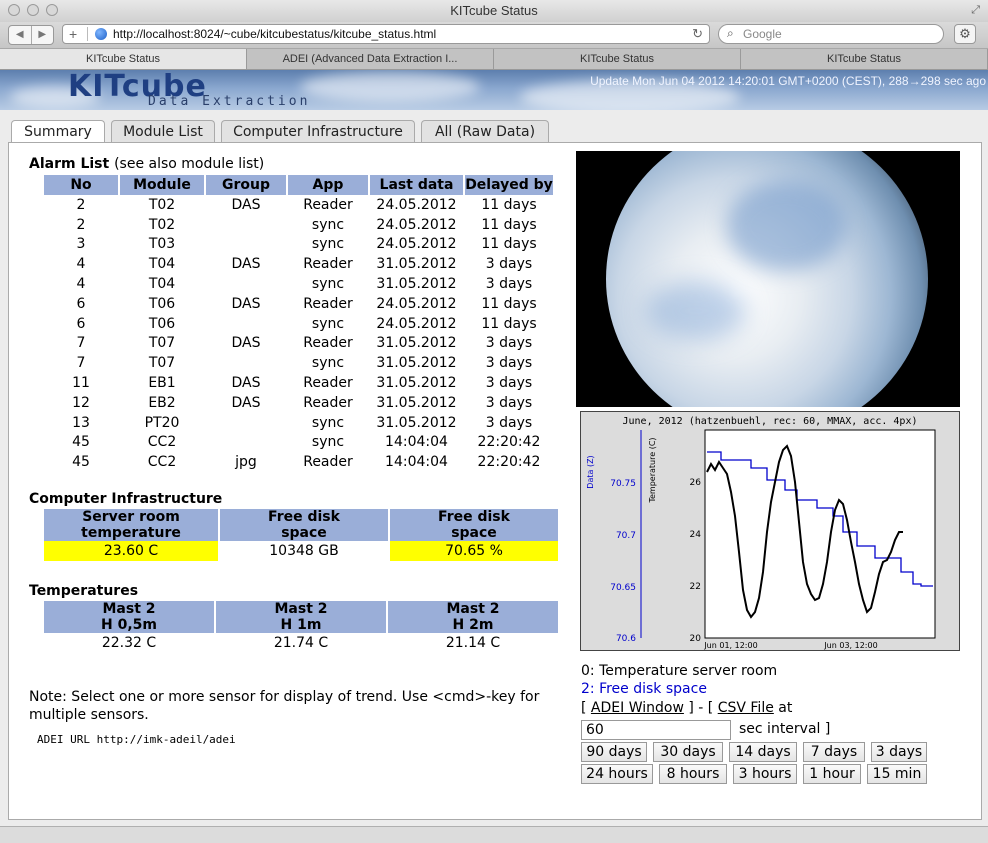 The height and width of the screenshot is (843, 988). What do you see at coordinates (768, 279) in the screenshot?
I see `sky-camera-image` at bounding box center [768, 279].